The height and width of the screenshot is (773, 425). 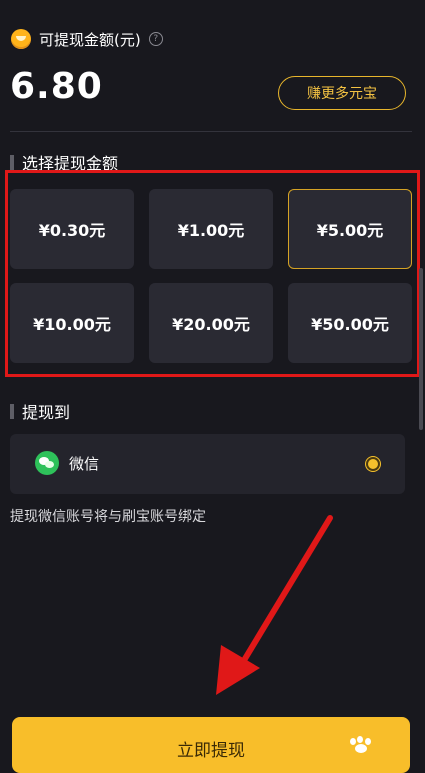 I want to click on paw-icon, so click(x=361, y=744).